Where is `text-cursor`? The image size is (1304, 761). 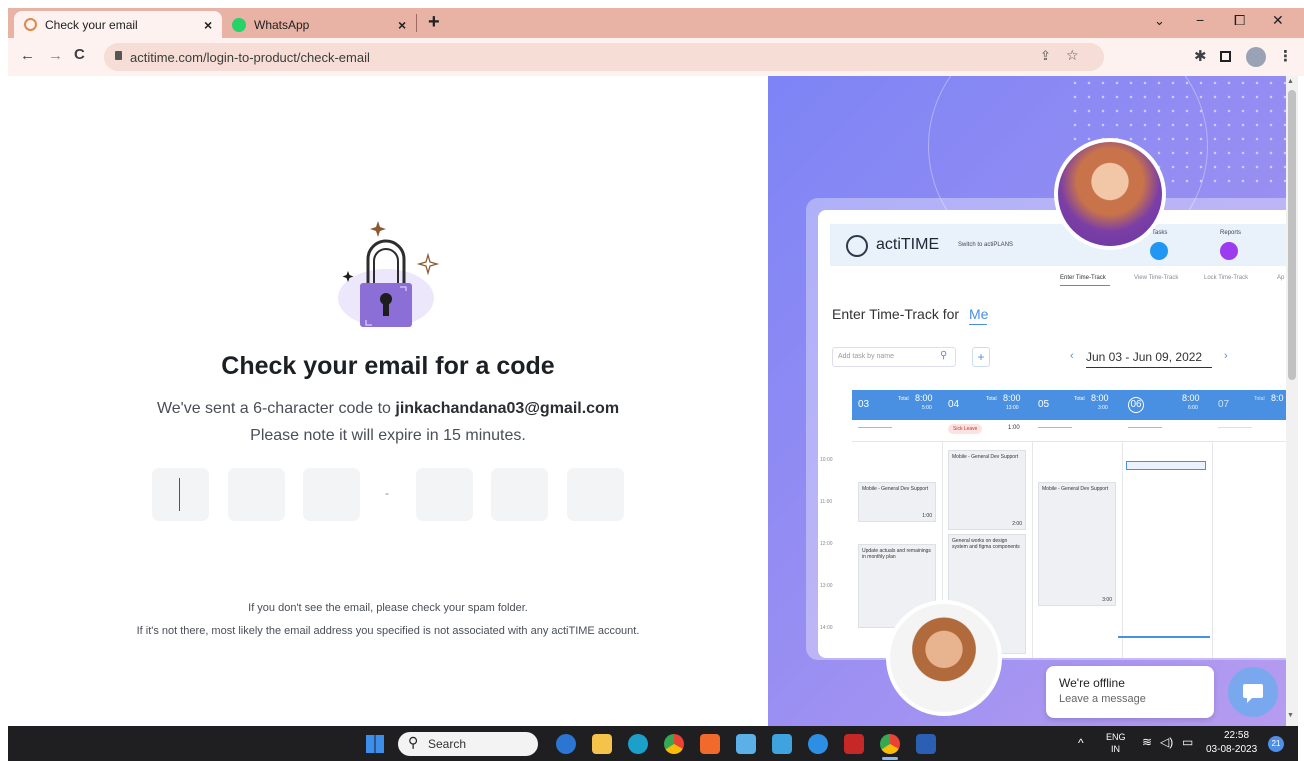
text-cursor is located at coordinates (179, 494).